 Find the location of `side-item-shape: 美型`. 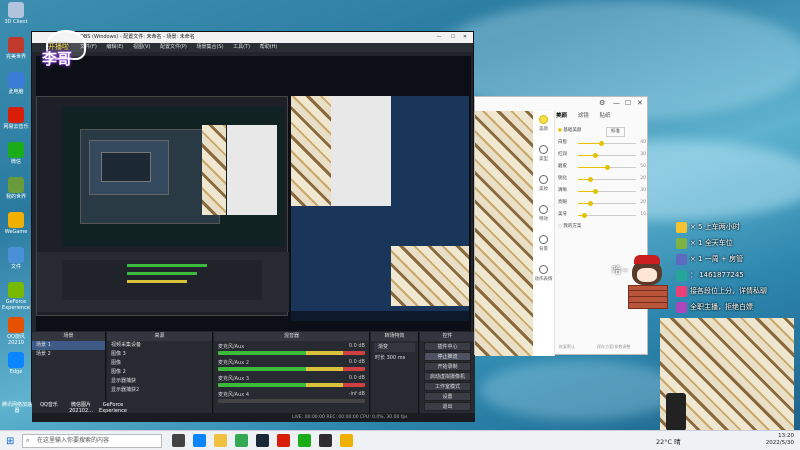

side-item-shape: 美型 is located at coordinates (543, 156).